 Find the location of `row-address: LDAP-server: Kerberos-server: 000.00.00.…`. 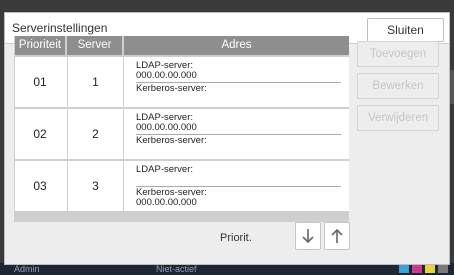

row-address: LDAP-server: Kerberos-server: 000.00.00.… is located at coordinates (236, 186).